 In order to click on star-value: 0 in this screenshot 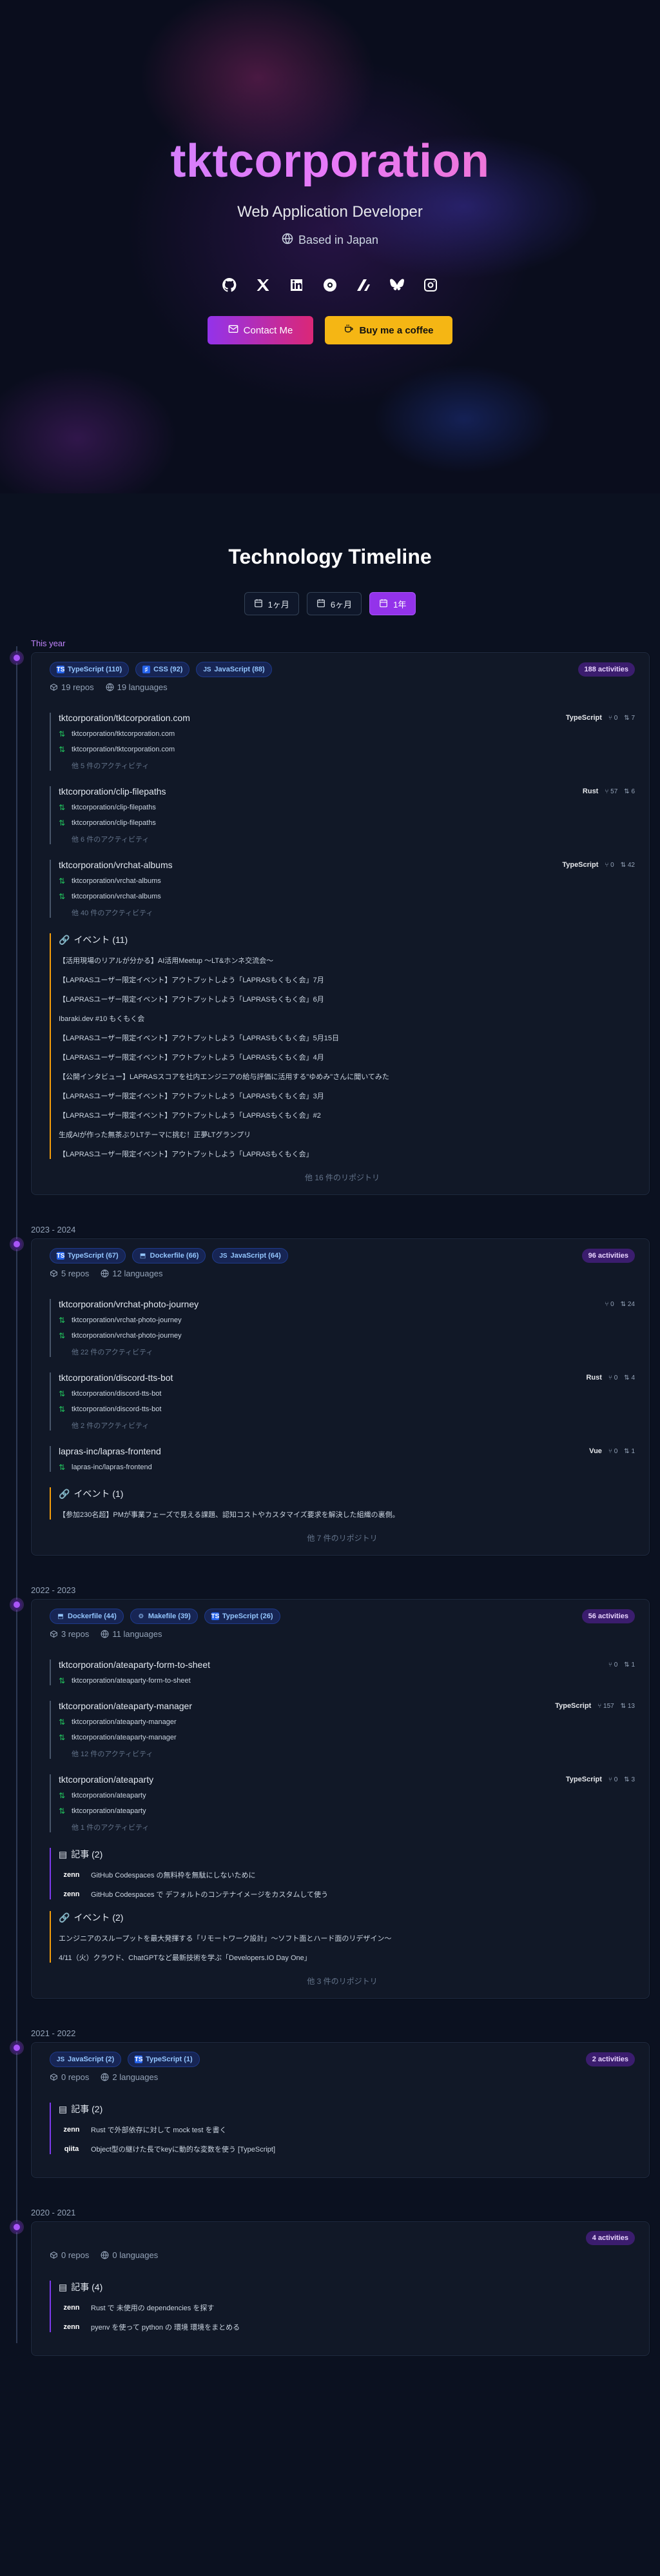, I will do `click(612, 865)`.